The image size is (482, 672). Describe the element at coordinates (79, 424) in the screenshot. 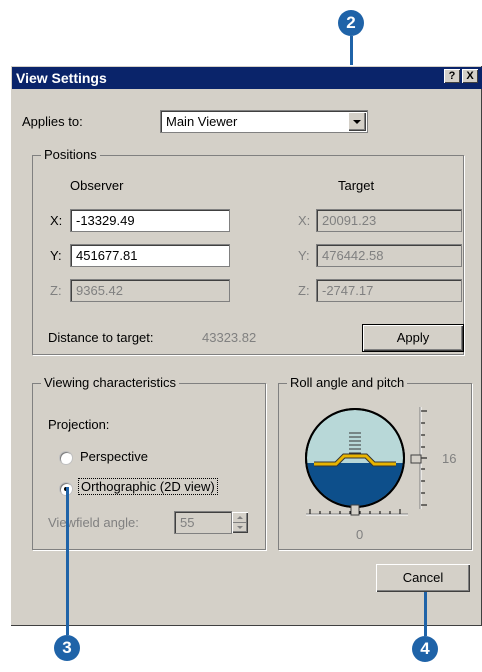

I see `projection-label: Projection:` at that location.